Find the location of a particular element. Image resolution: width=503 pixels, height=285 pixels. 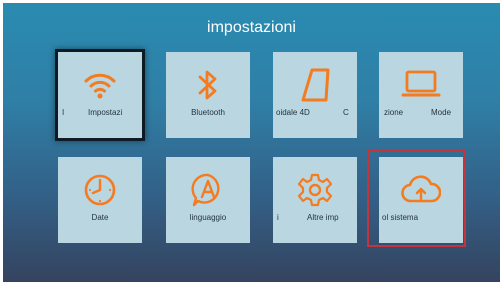

tile-label-fragment: I is located at coordinates (63, 112).